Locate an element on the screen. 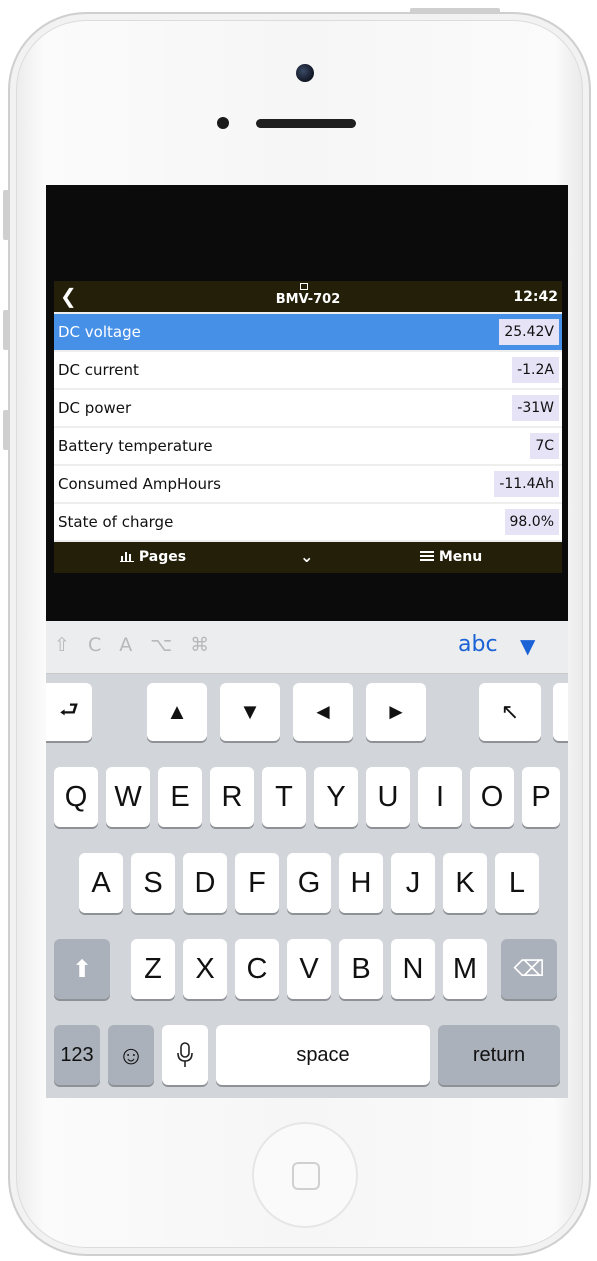 Image resolution: width=597 pixels, height=1261 pixels. home-square-icon is located at coordinates (306, 1176).